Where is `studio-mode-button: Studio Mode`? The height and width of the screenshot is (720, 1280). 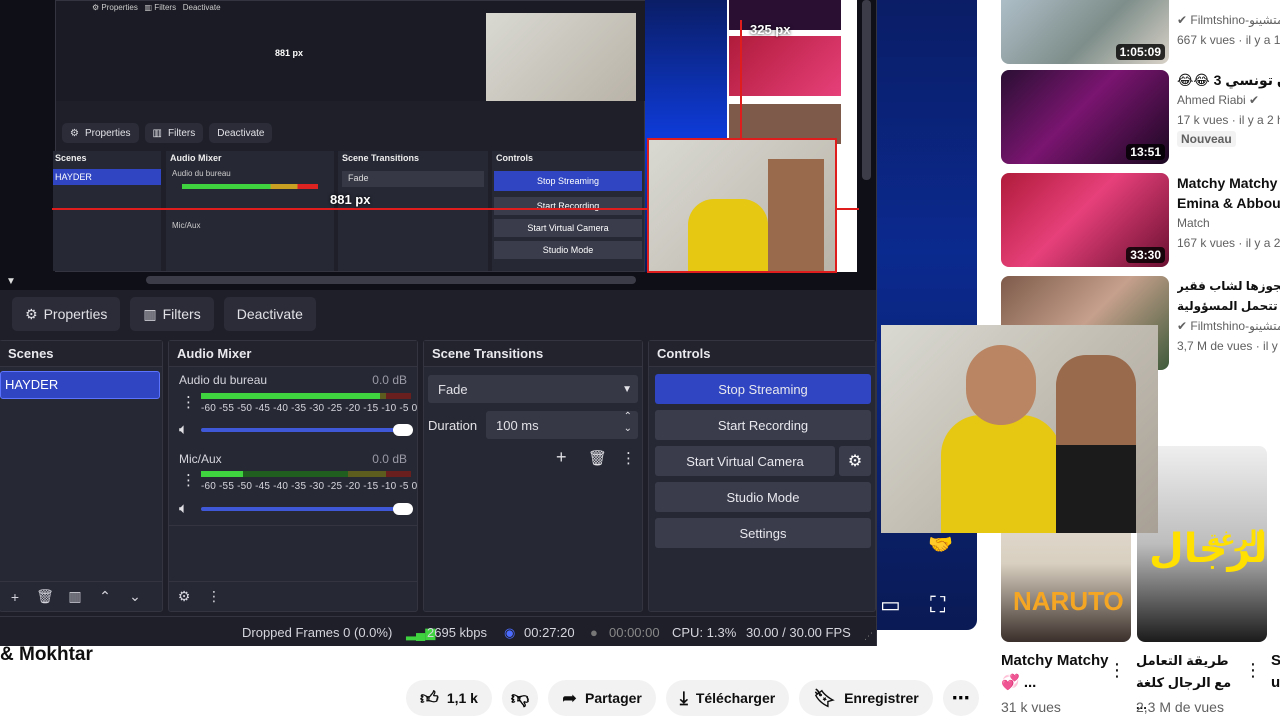 studio-mode-button: Studio Mode is located at coordinates (763, 497).